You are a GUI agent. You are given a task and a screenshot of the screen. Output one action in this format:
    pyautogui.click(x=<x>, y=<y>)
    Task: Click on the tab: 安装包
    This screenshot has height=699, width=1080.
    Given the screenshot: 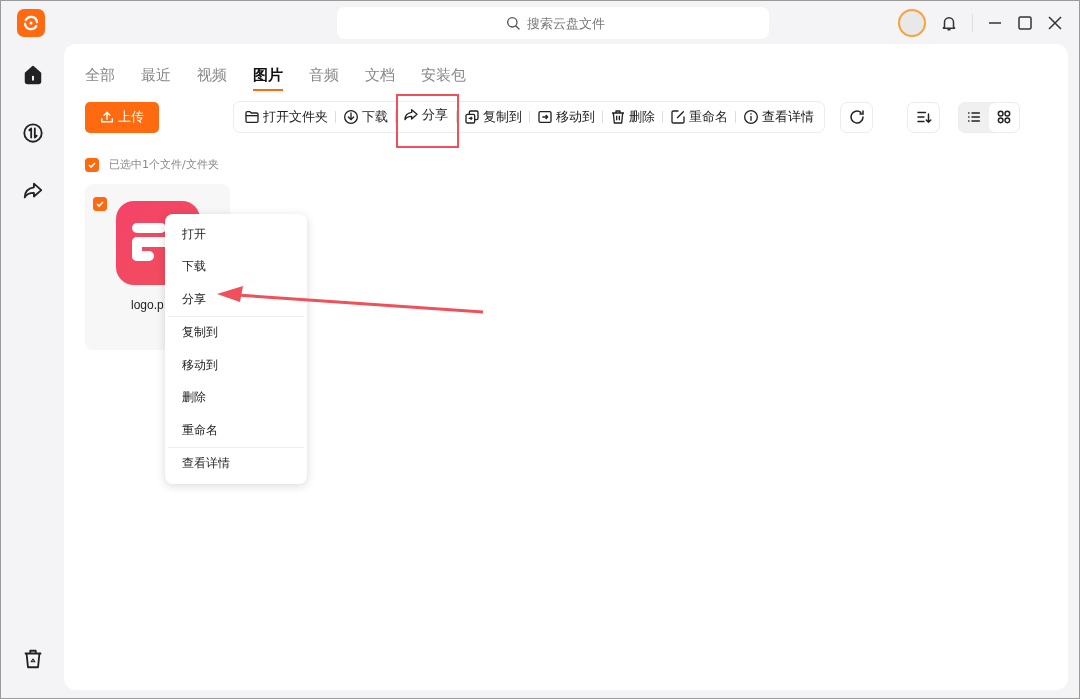 What is the action you would take?
    pyautogui.click(x=443, y=77)
    